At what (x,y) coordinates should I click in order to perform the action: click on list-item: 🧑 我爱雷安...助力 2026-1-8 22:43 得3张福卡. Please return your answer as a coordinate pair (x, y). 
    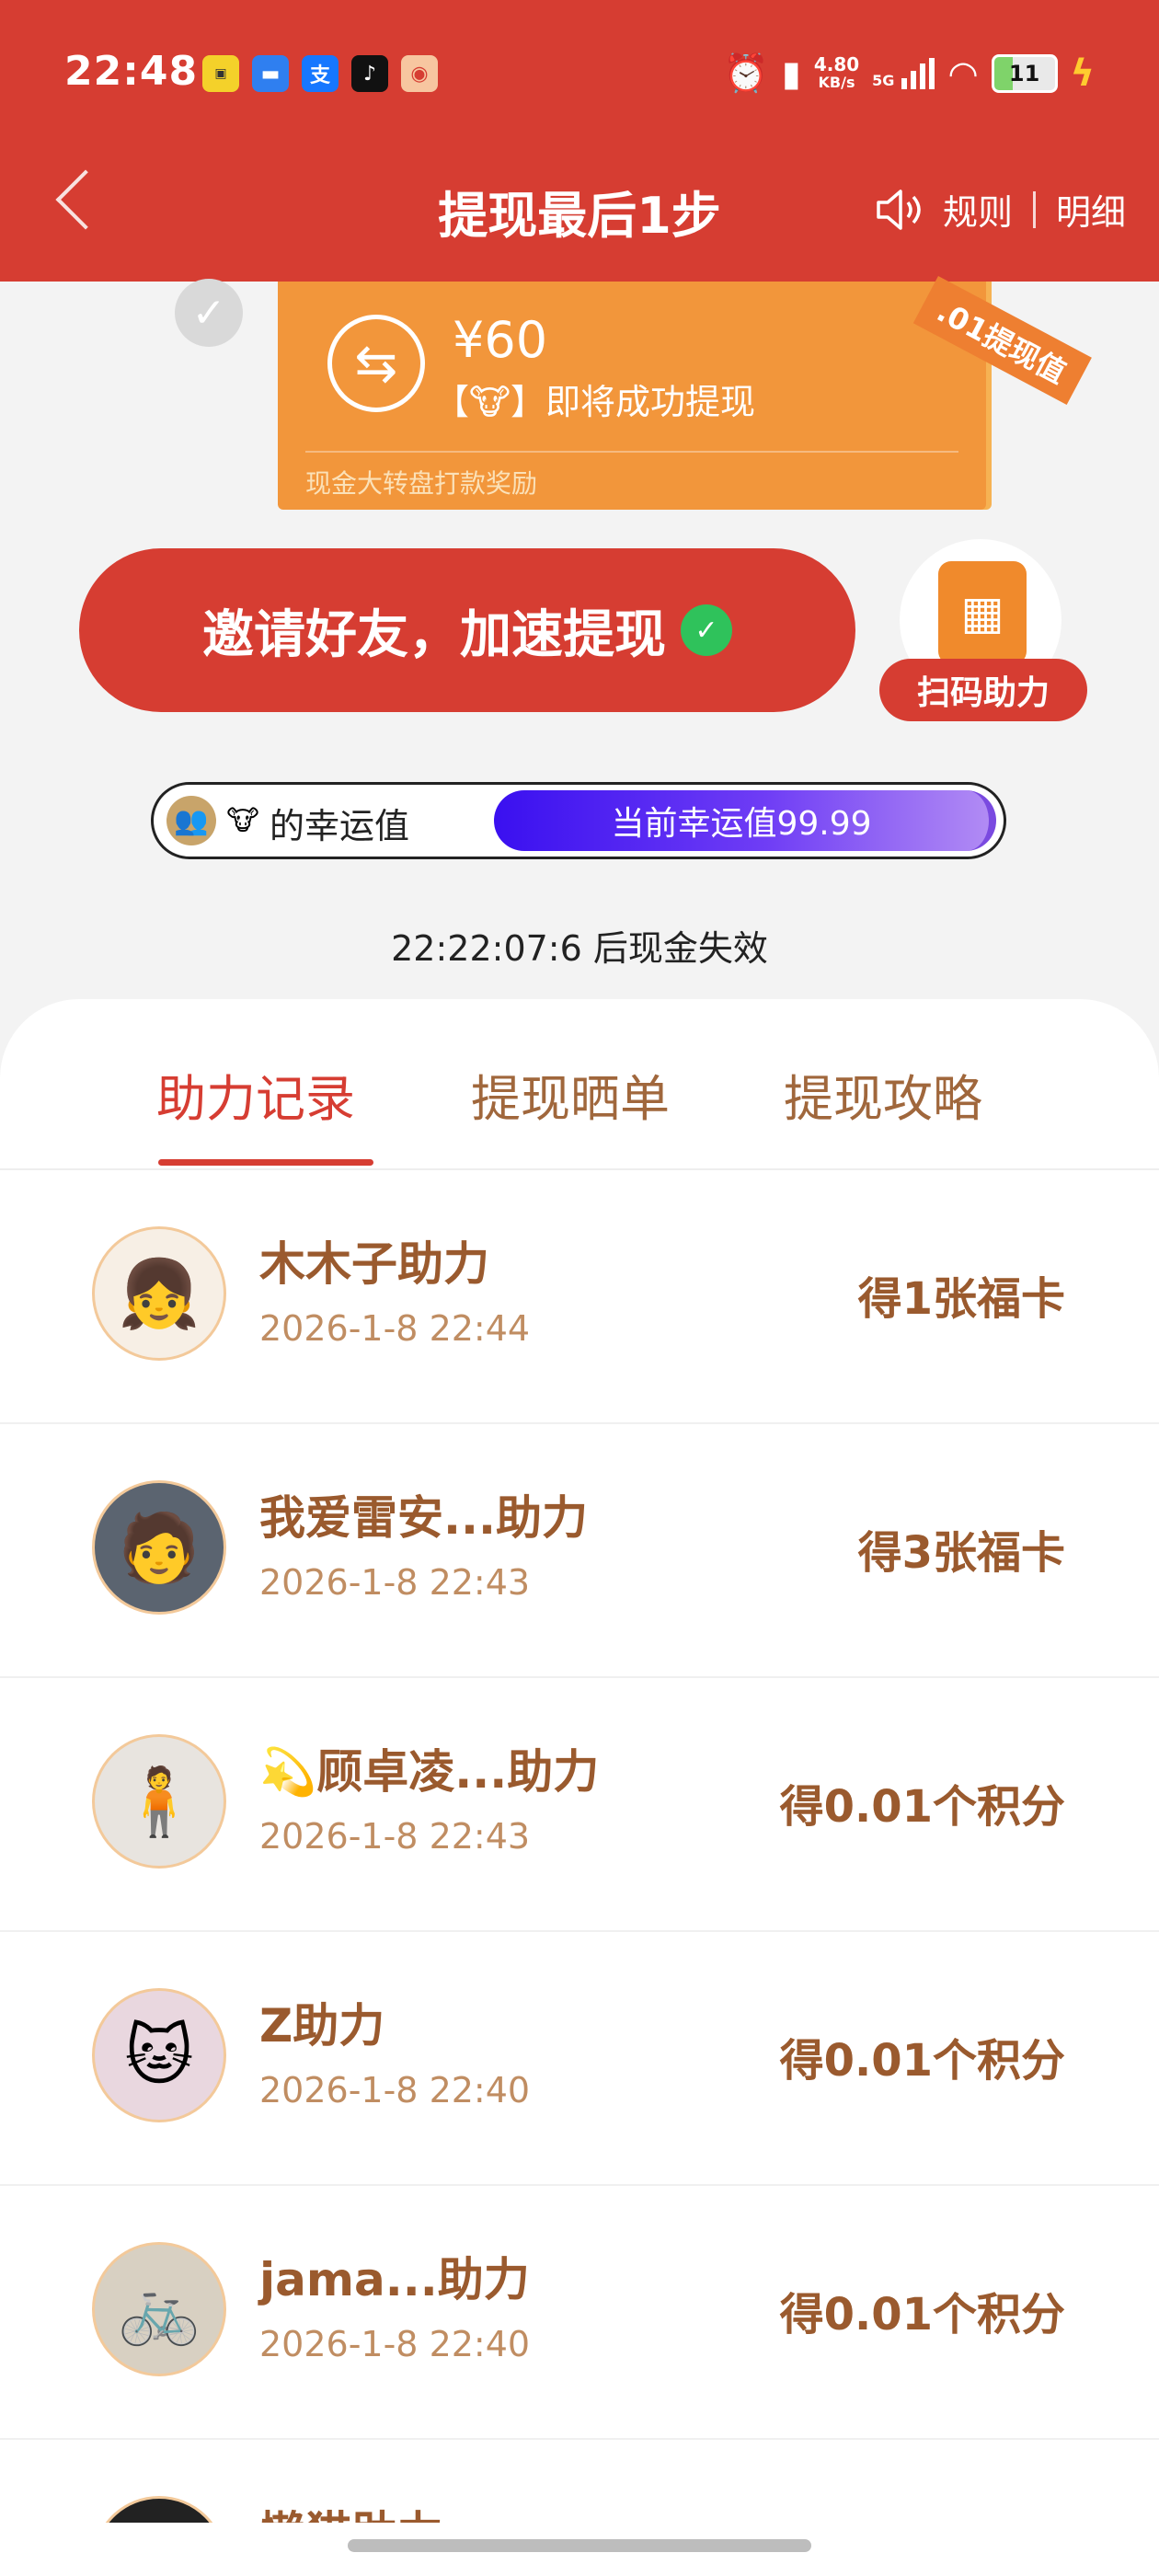
    Looking at the image, I should click on (579, 1551).